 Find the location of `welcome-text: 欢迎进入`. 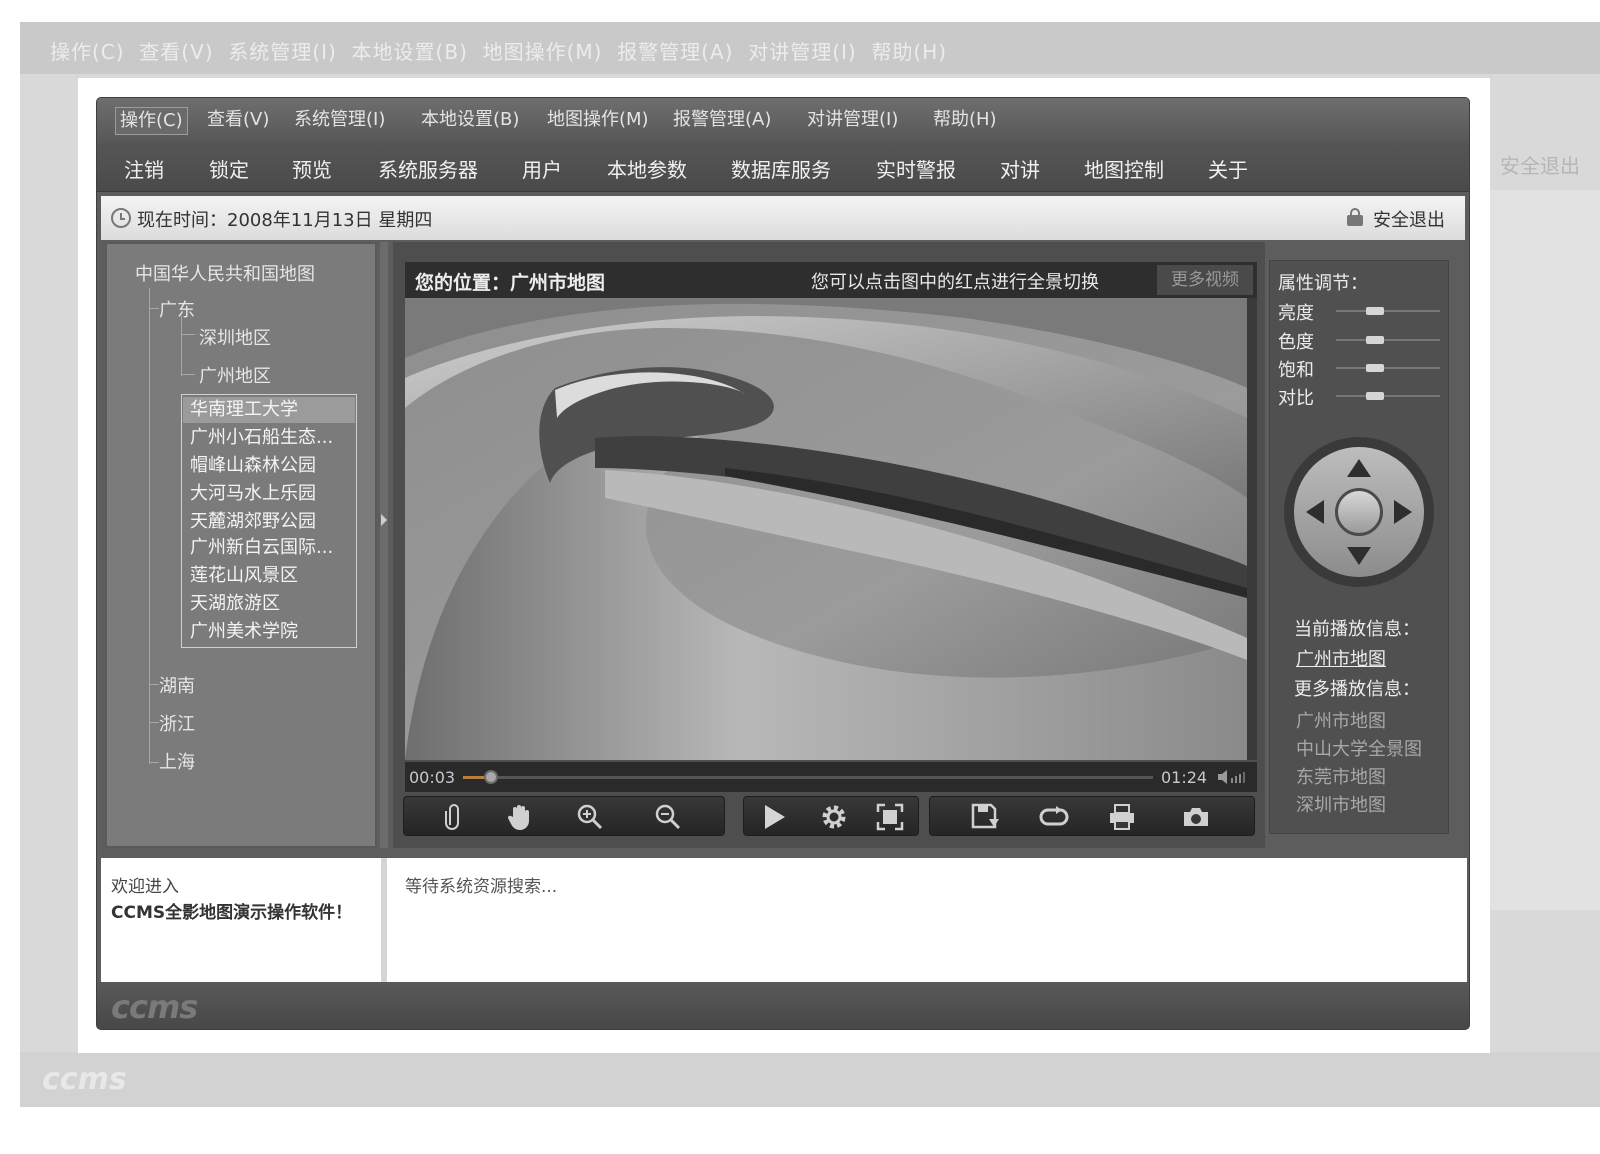

welcome-text: 欢迎进入 is located at coordinates (145, 887).